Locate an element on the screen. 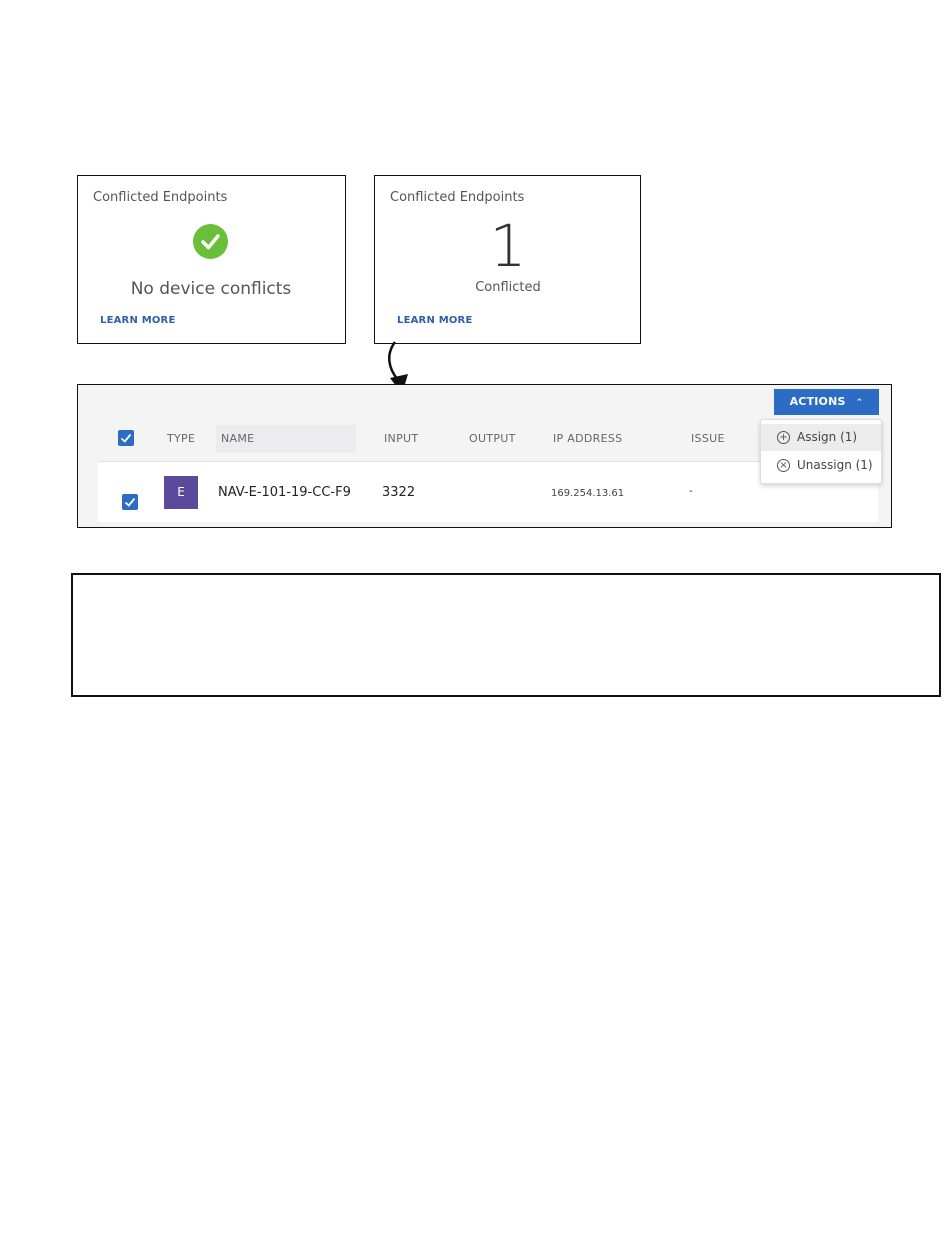 This screenshot has width=950, height=1260. column-header-output: OUTPUT is located at coordinates (492, 438).